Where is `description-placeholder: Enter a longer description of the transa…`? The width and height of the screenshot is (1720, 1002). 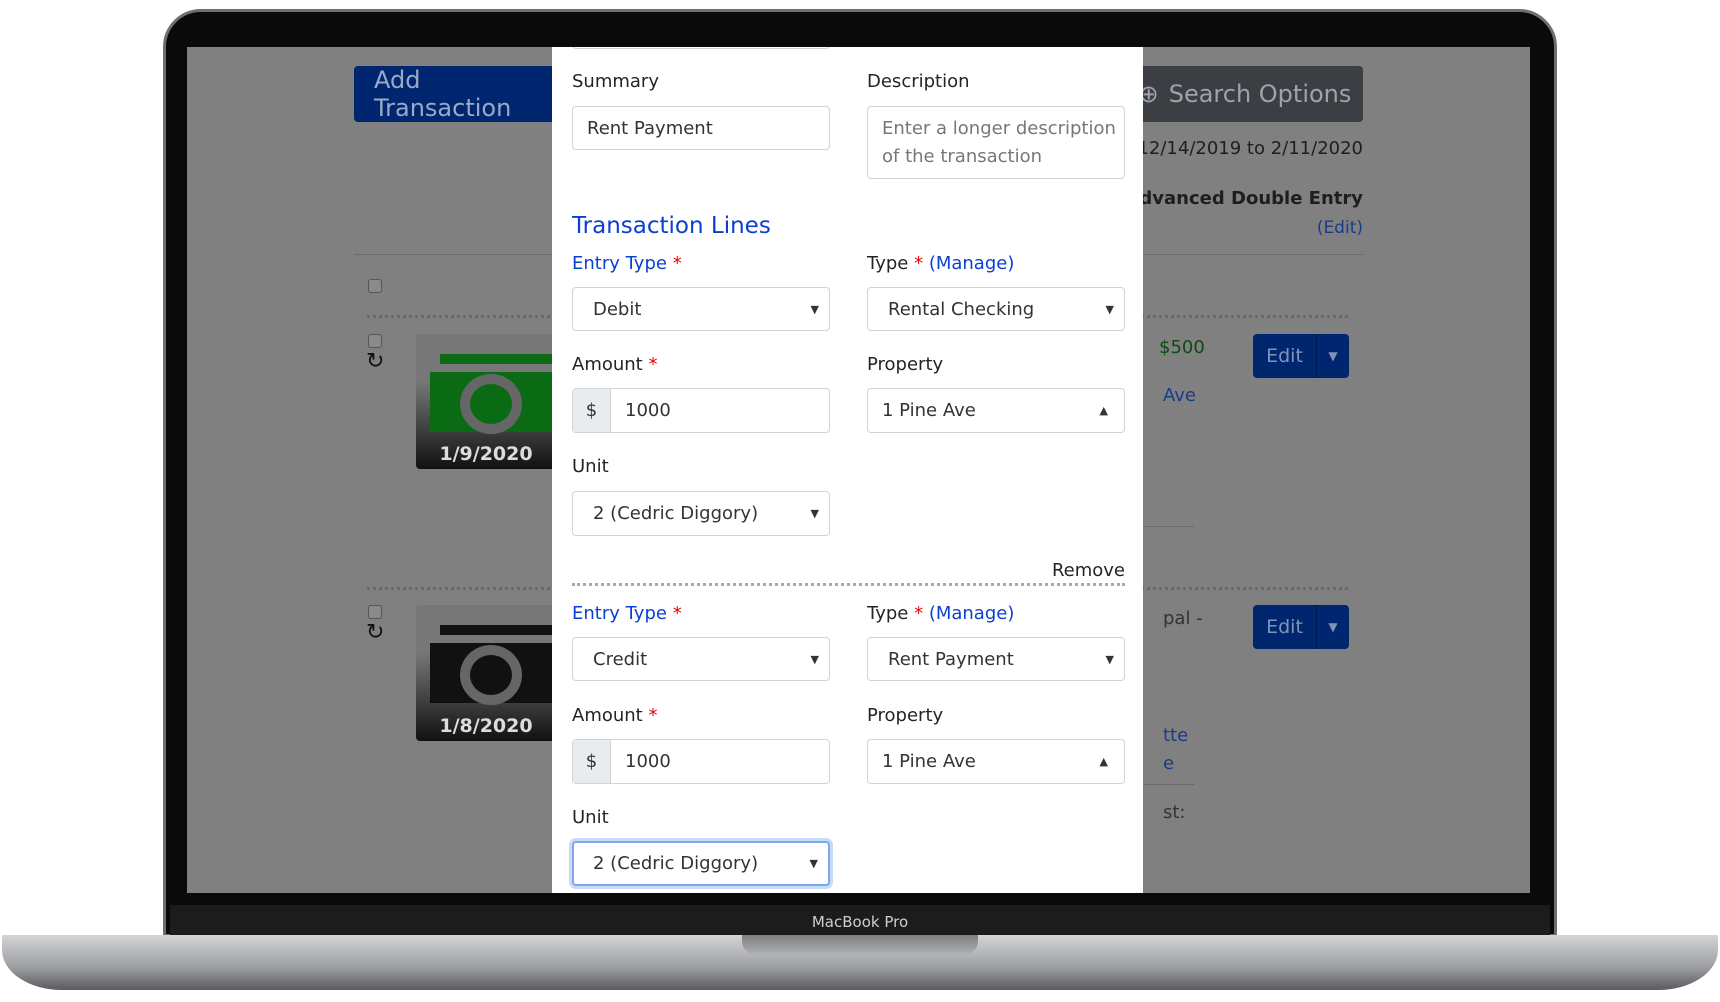 description-placeholder: Enter a longer description of the transa… is located at coordinates (999, 142).